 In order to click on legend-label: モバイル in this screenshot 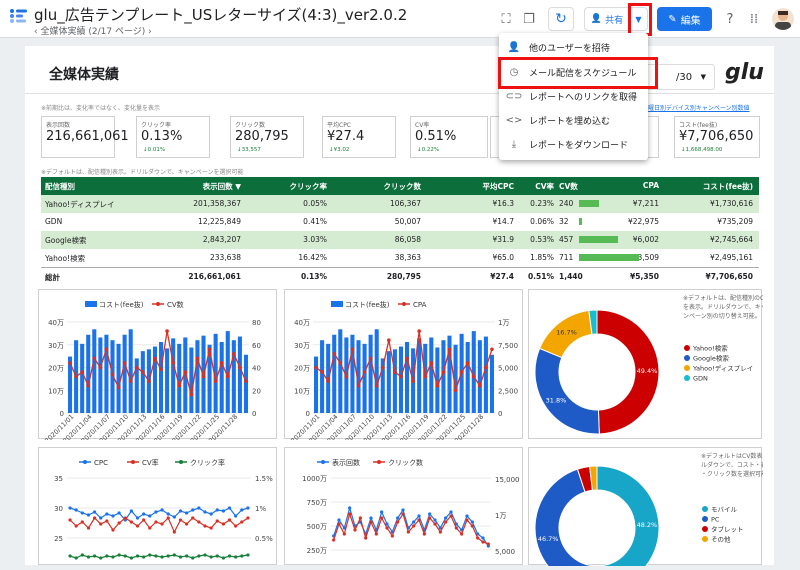, I will do `click(724, 510)`.